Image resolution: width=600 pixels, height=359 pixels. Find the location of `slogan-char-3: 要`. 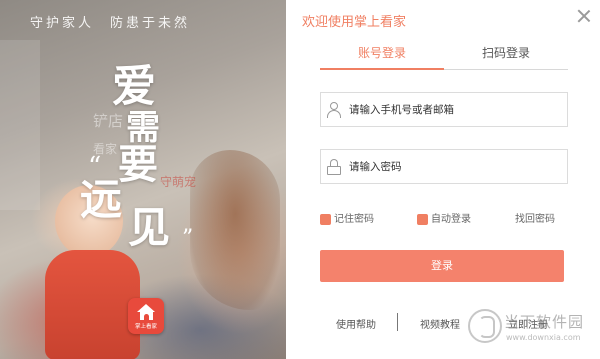

slogan-char-3: 要 is located at coordinates (138, 164).